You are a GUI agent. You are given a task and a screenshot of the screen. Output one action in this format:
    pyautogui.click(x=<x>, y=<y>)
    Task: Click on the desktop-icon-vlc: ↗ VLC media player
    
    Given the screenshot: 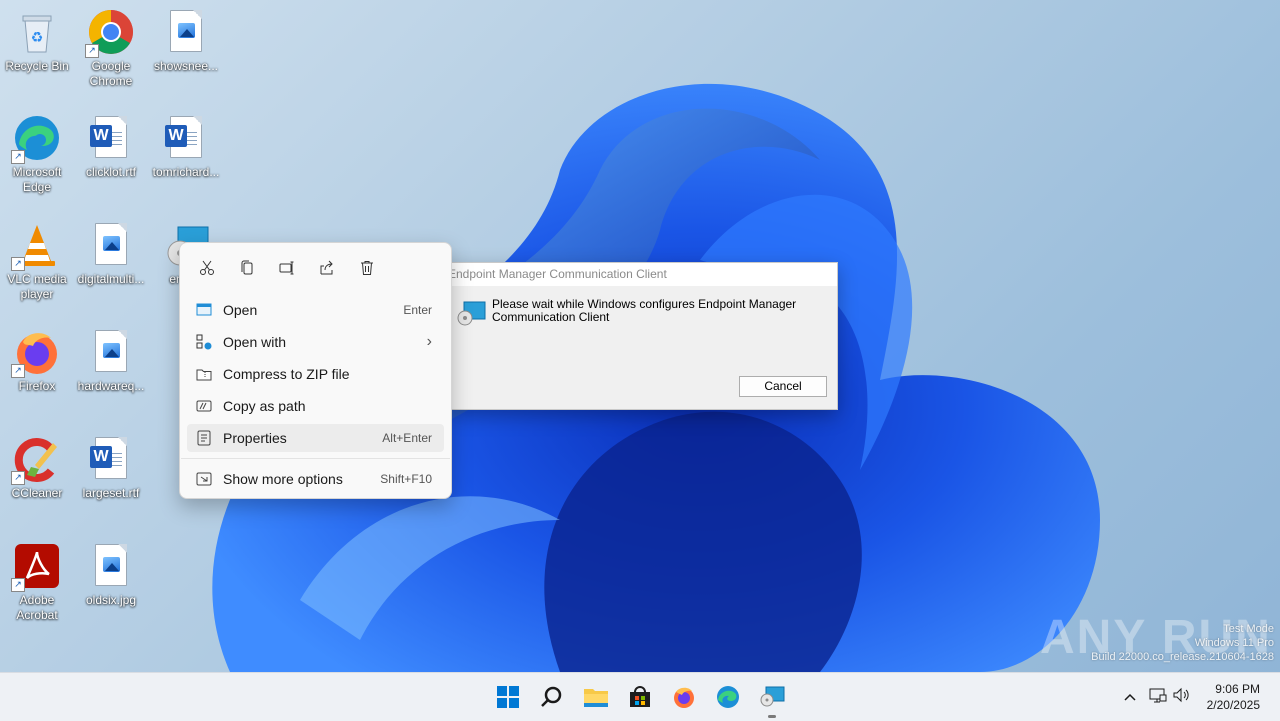 What is the action you would take?
    pyautogui.click(x=37, y=261)
    